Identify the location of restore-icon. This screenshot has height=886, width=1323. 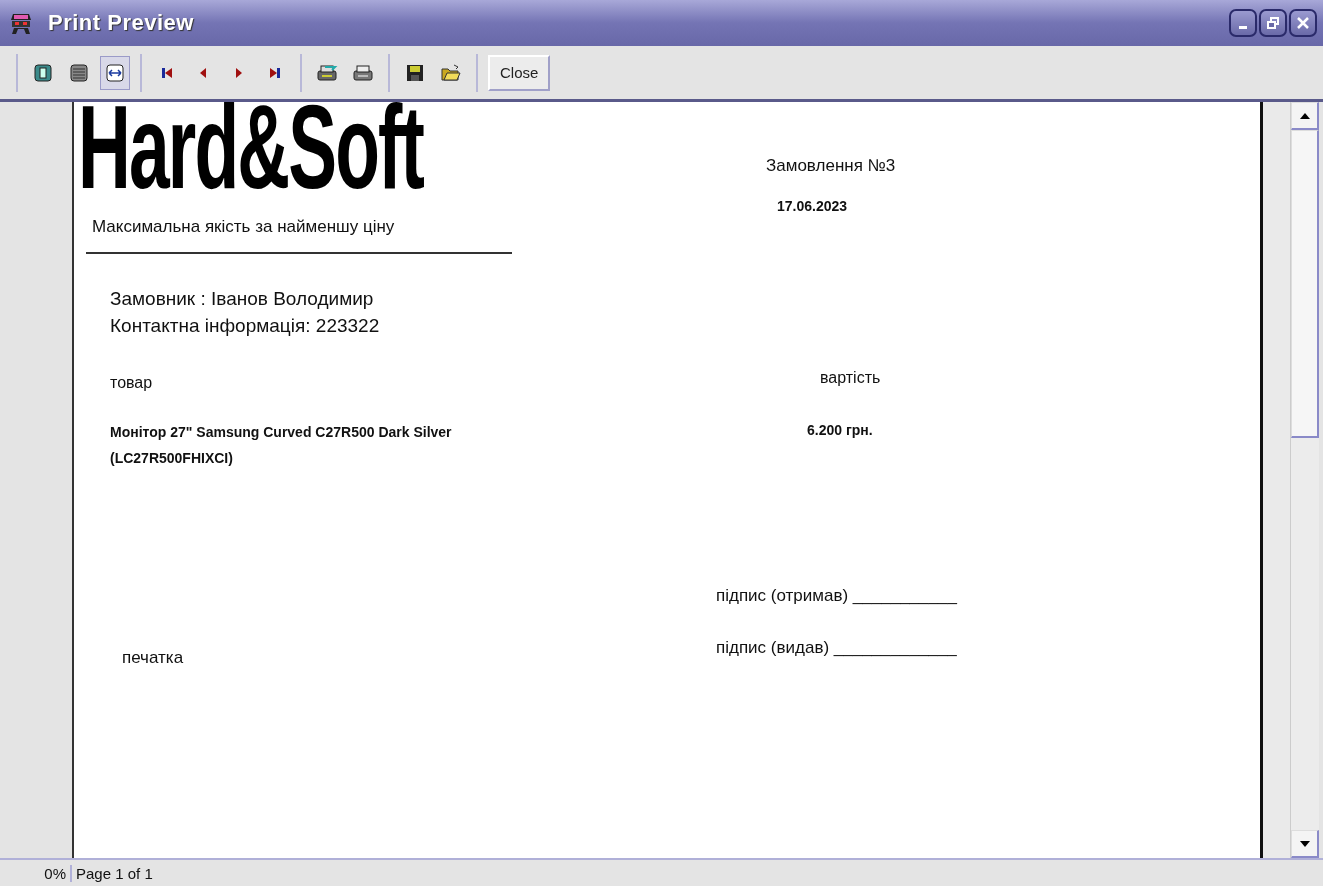
(1273, 23).